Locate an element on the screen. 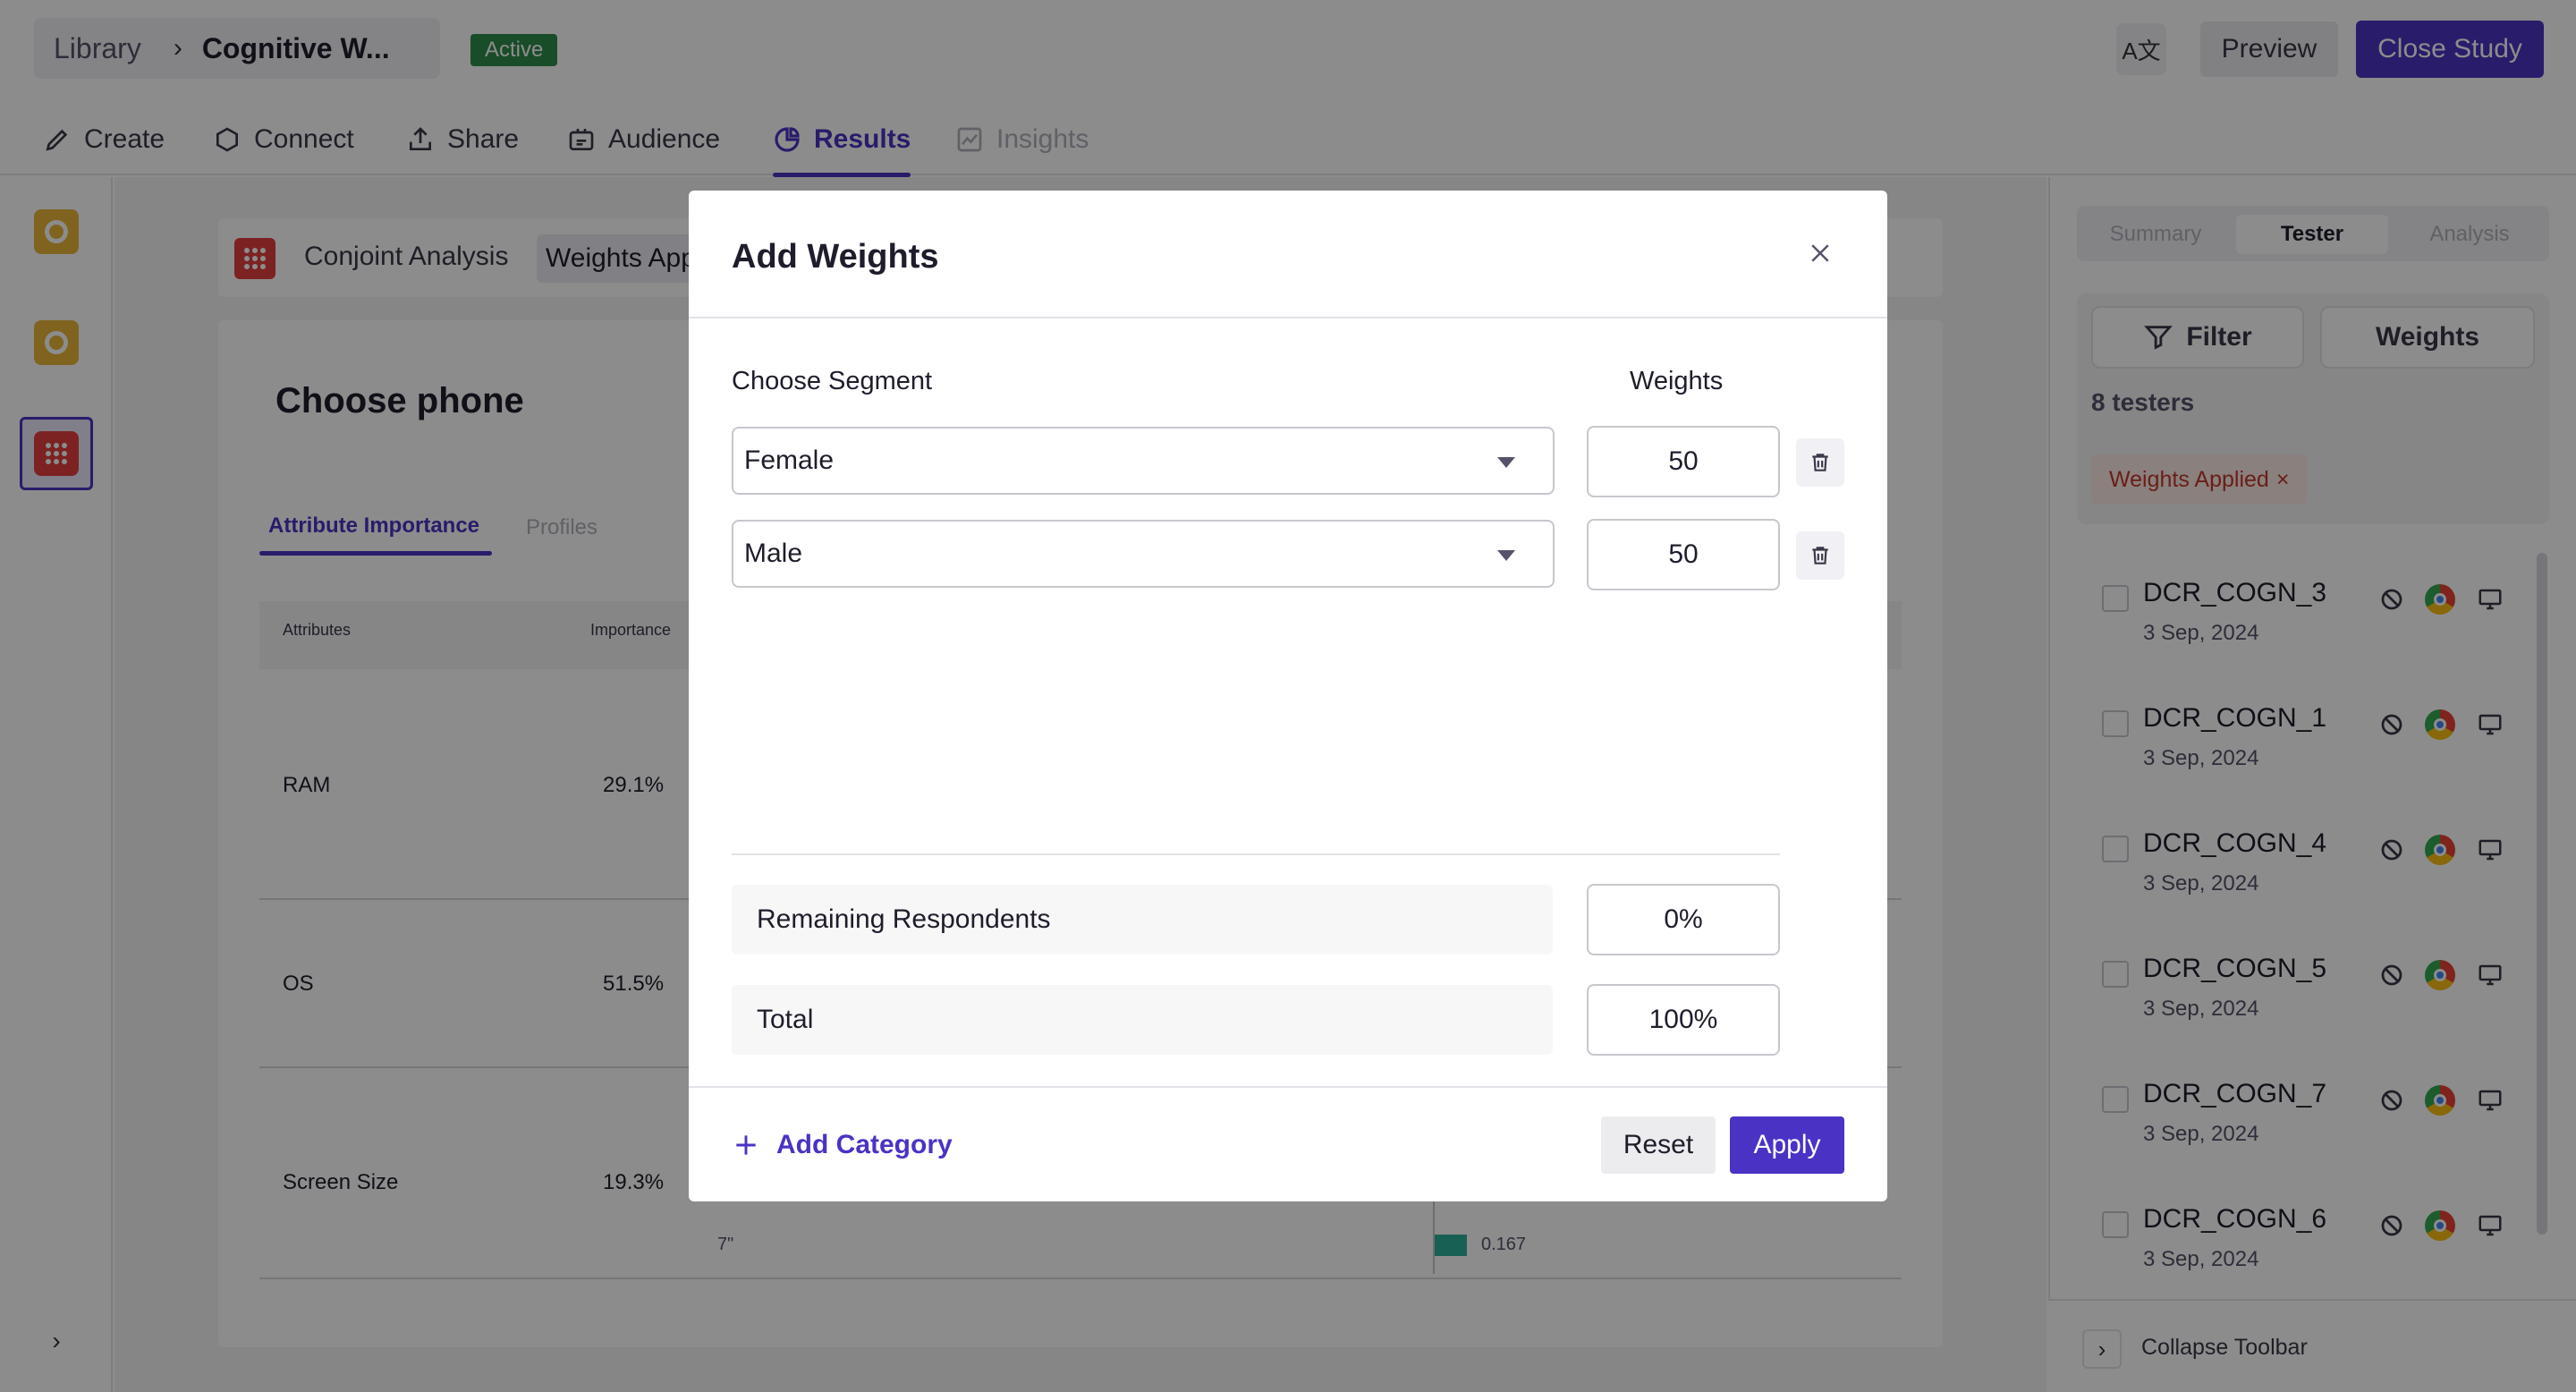 This screenshot has height=1392, width=2576. total-value: 100% is located at coordinates (1683, 1020).